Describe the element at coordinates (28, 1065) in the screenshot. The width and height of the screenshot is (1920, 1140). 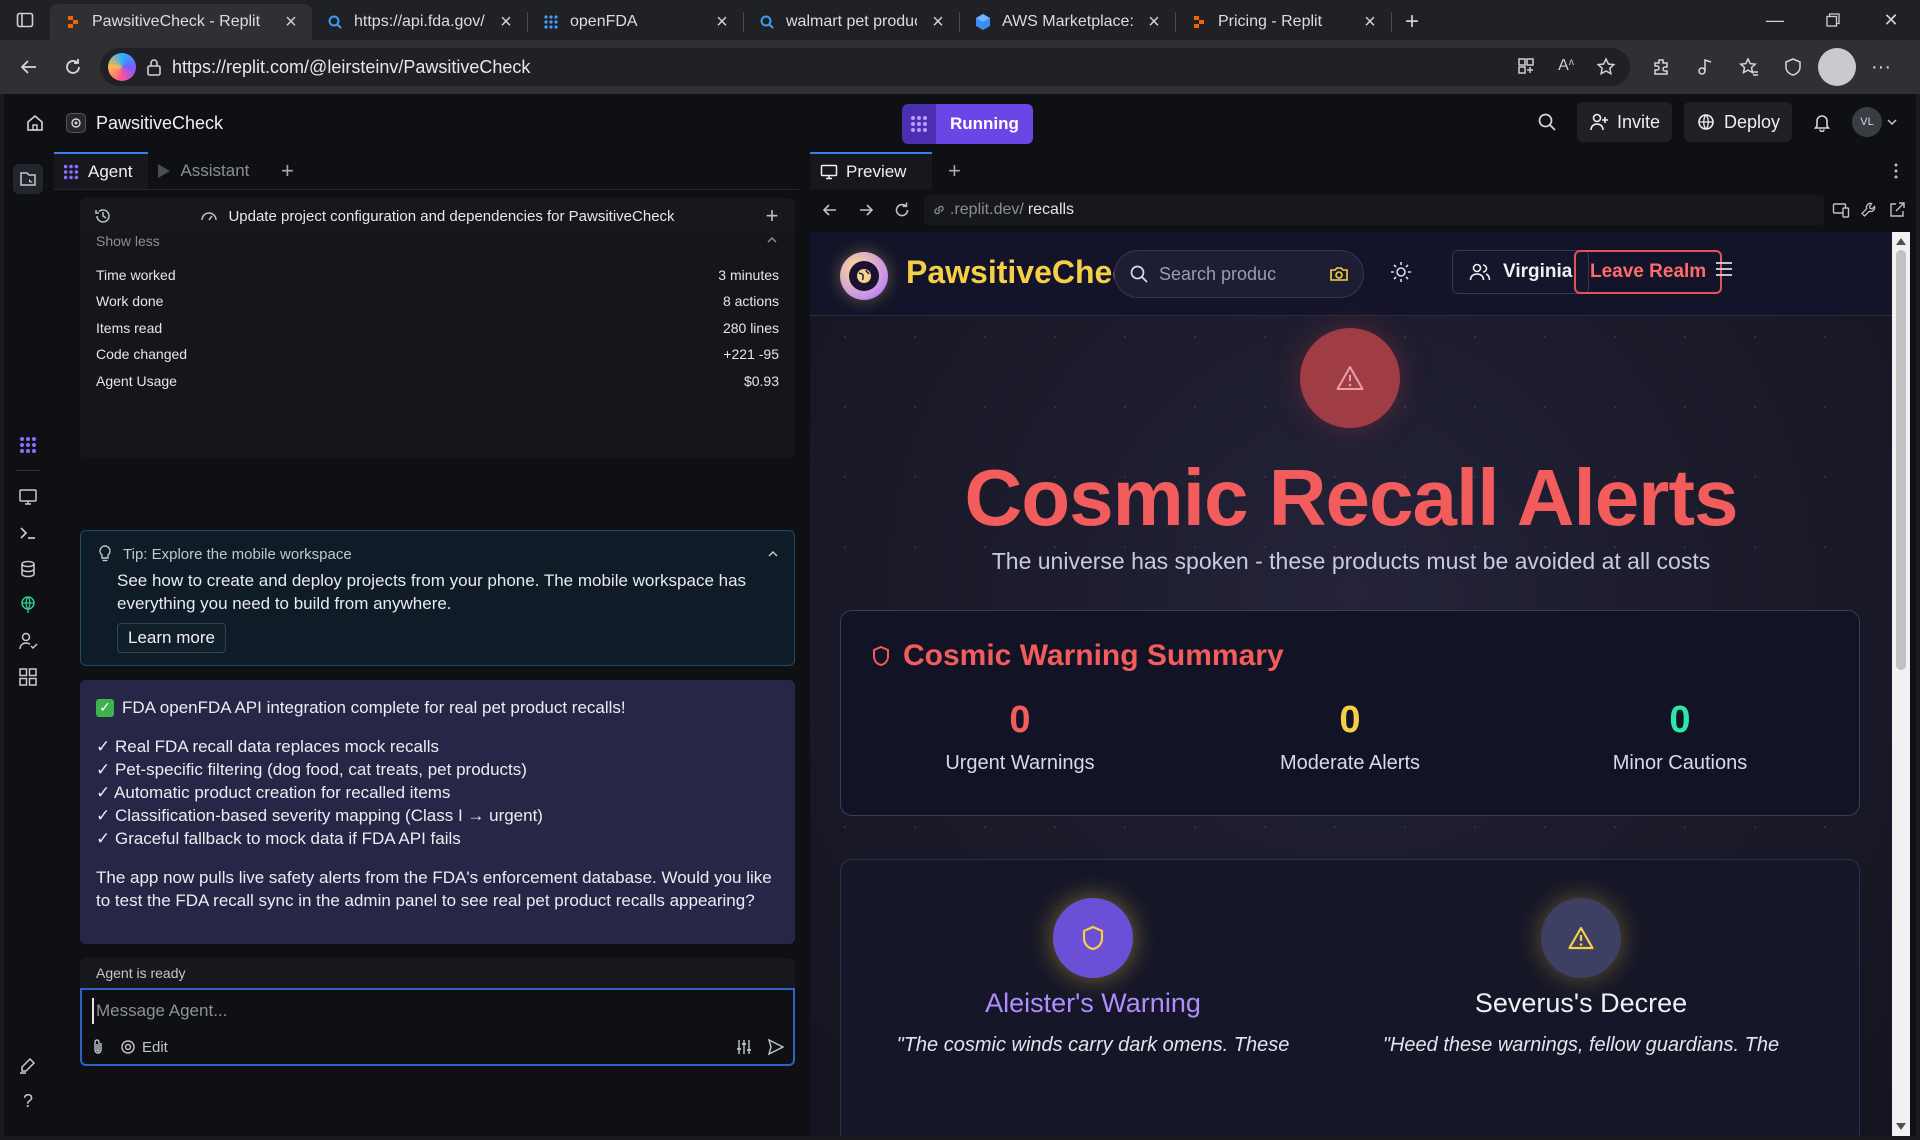
I see `whats-new-icon` at that location.